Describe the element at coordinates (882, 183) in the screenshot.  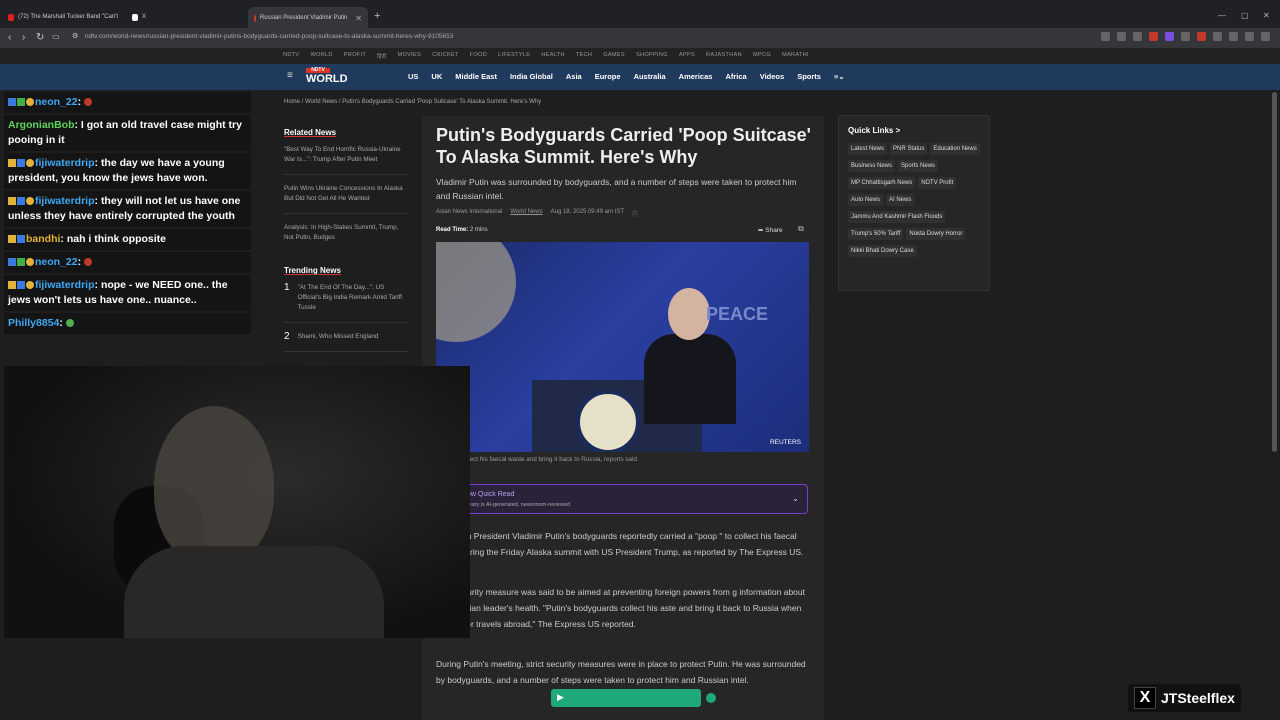
I see `quick-link-tag: MP Chhattisgarh News` at that location.